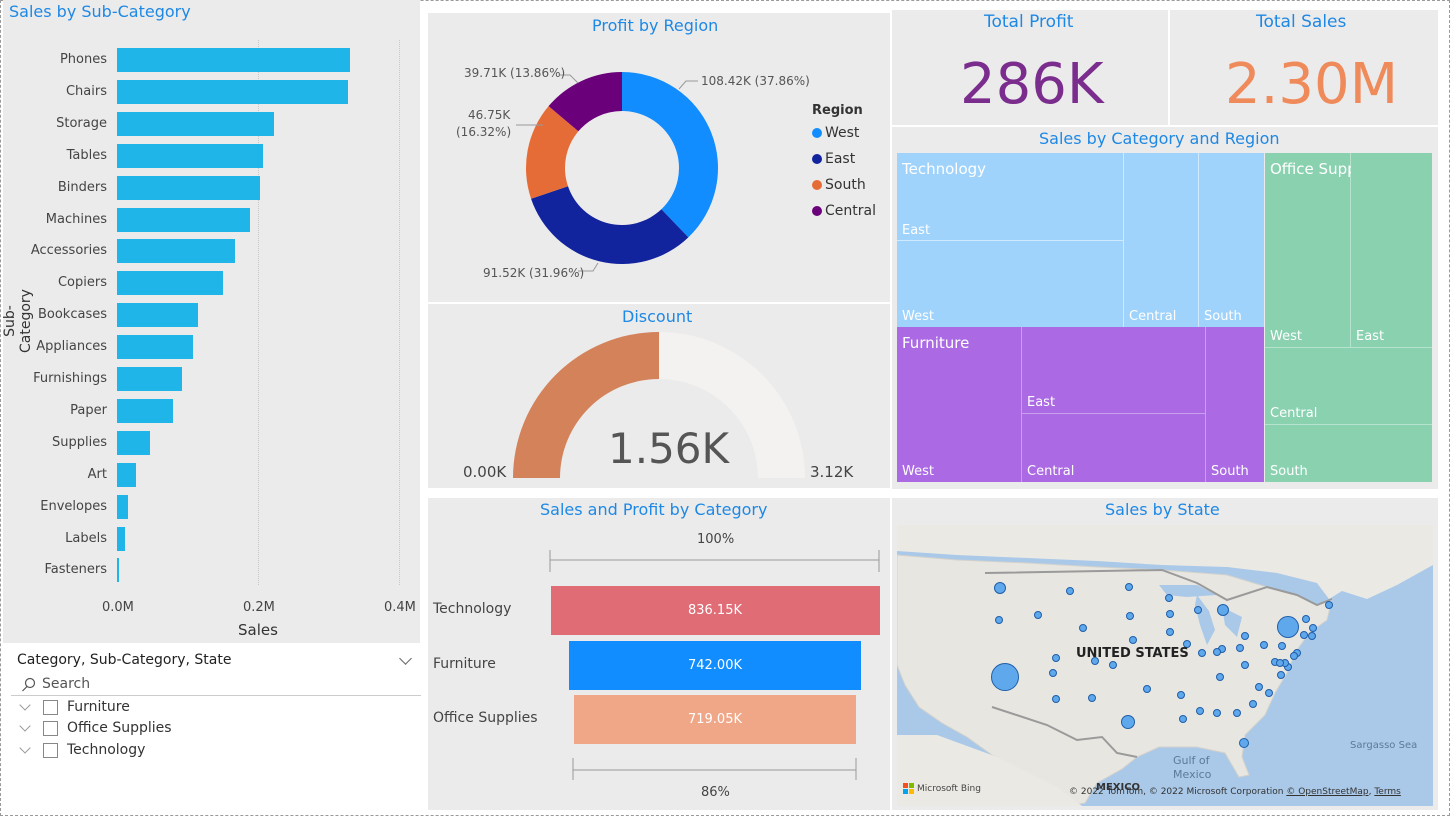 The height and width of the screenshot is (816, 1450). Describe the element at coordinates (127, 474) in the screenshot. I see `bar-art` at that location.